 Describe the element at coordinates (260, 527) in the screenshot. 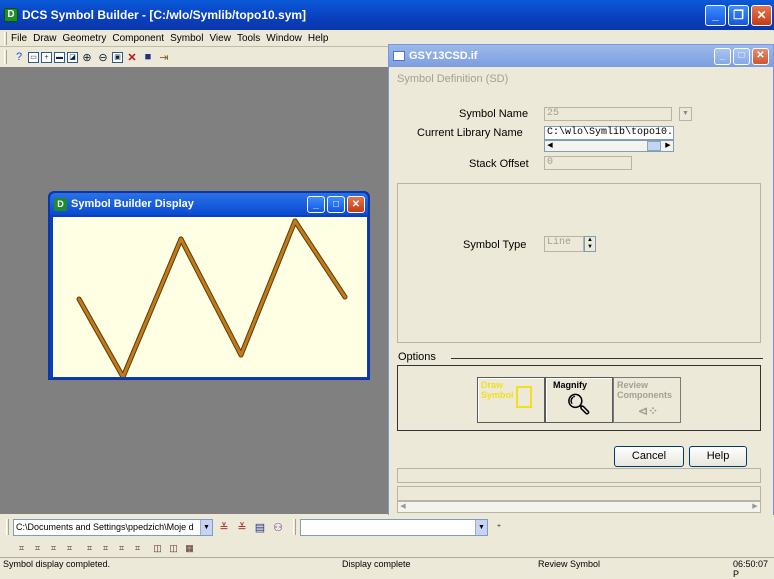

I see `tool-c-icon: ▤` at that location.